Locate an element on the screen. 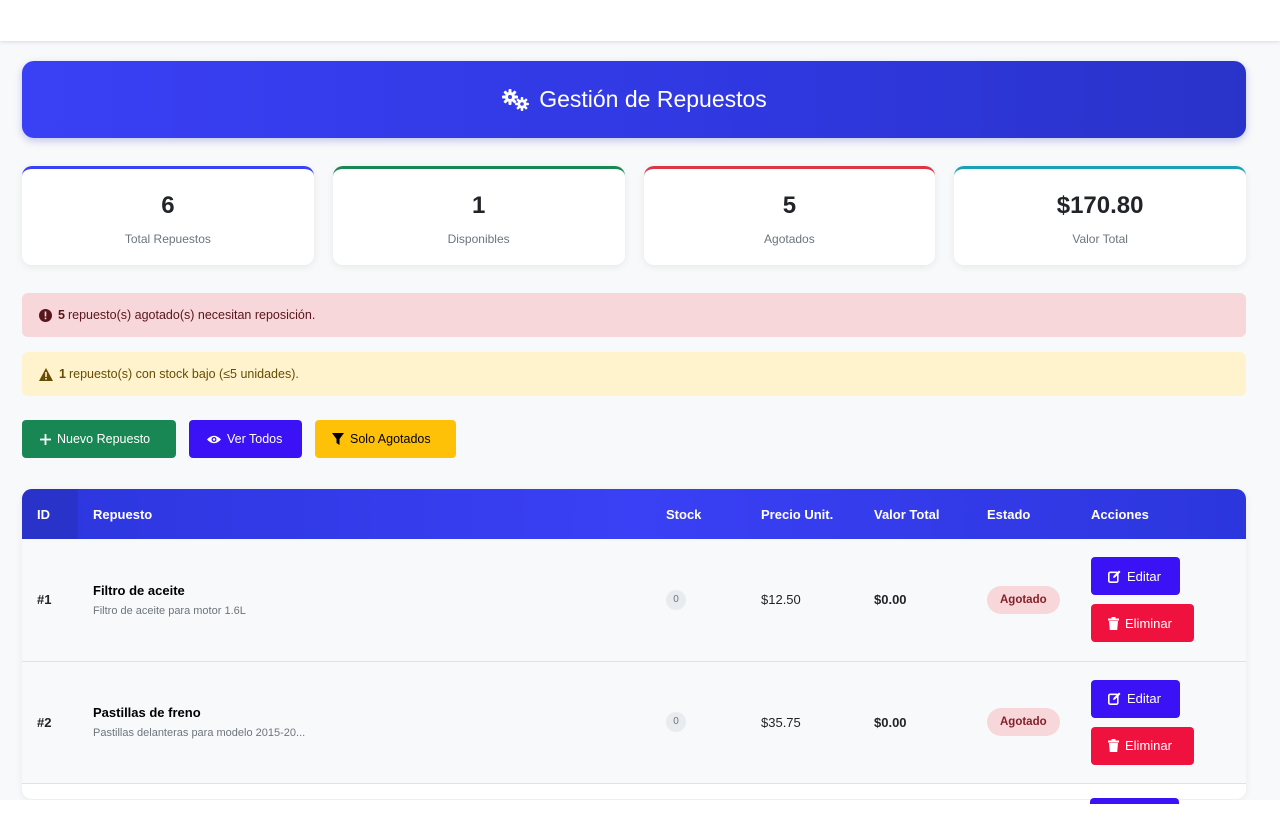 Image resolution: width=1280 pixels, height=835 pixels. stat-total-value-label: Valor Total is located at coordinates (1100, 239).